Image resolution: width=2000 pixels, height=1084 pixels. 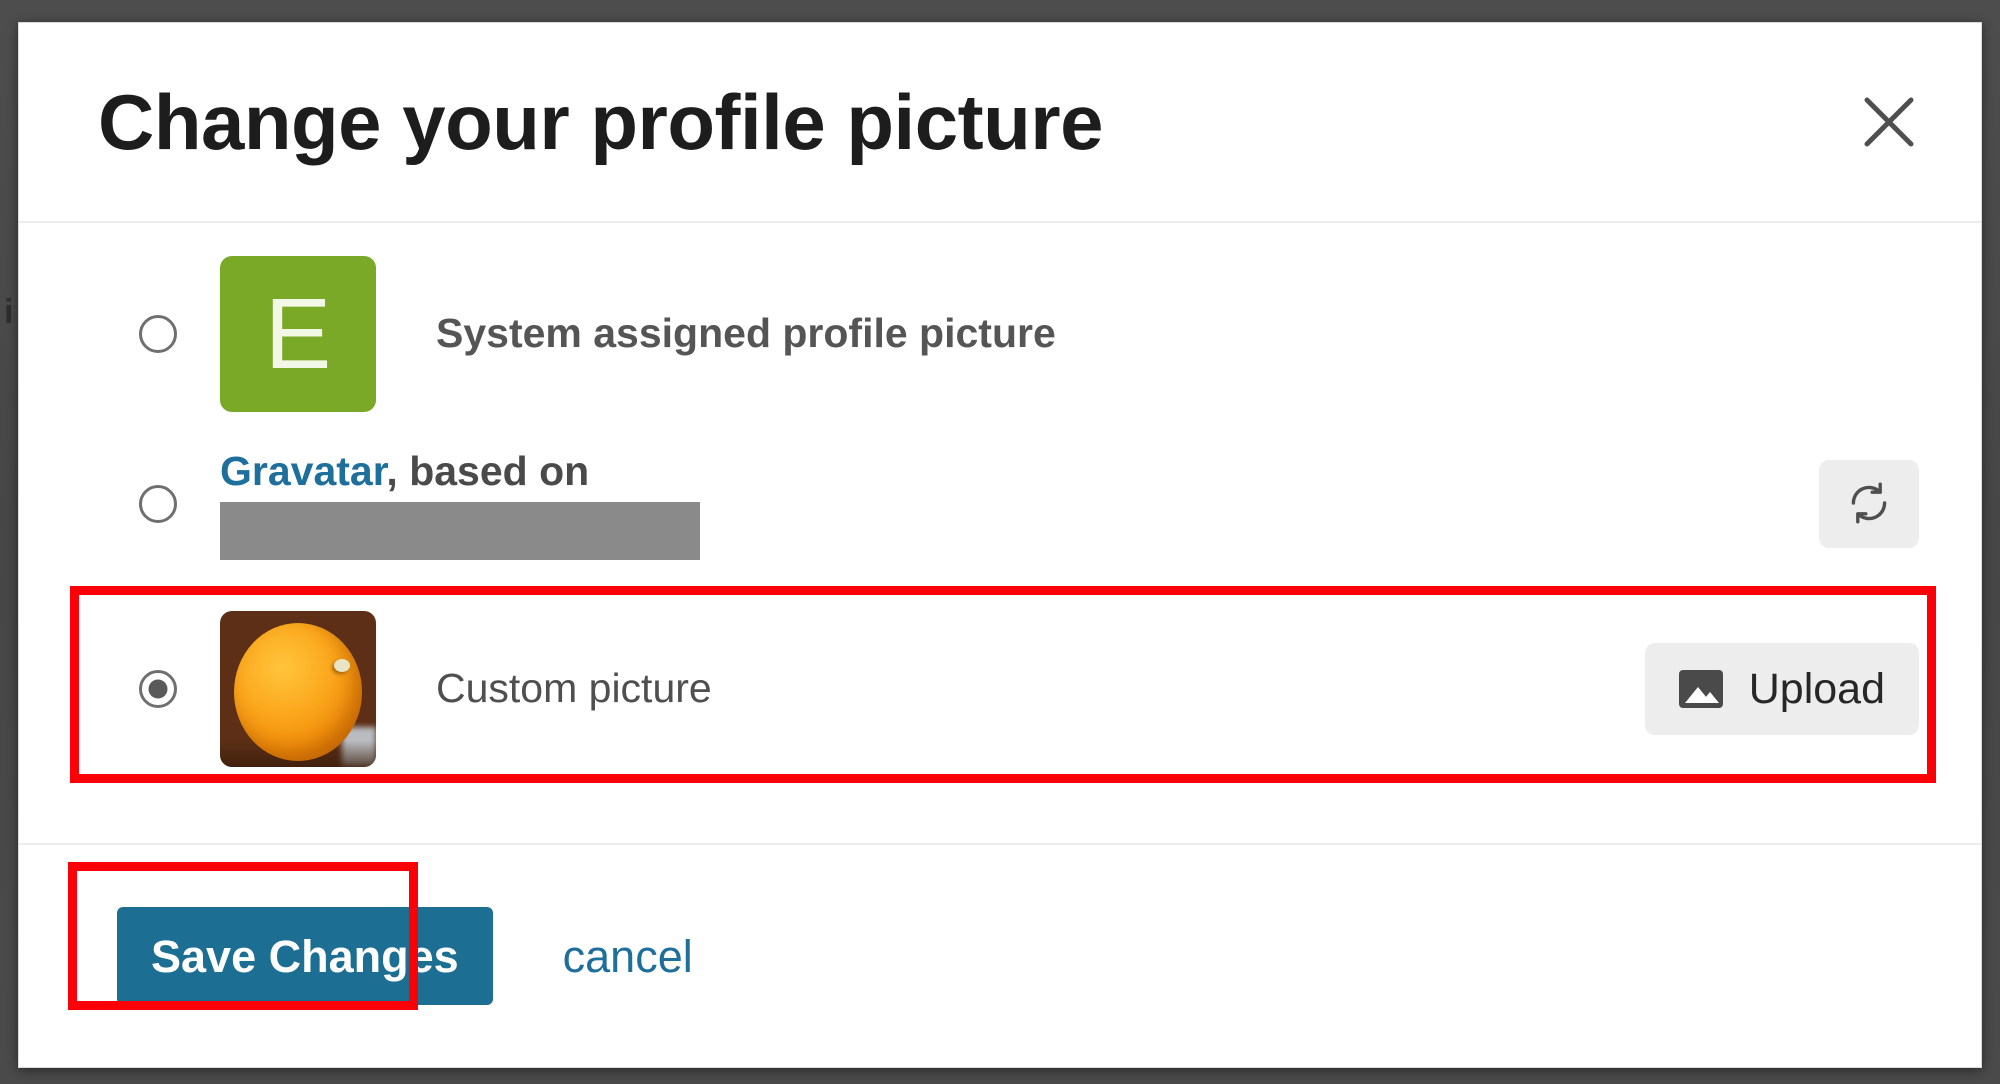 I want to click on close-icon, so click(x=1889, y=122).